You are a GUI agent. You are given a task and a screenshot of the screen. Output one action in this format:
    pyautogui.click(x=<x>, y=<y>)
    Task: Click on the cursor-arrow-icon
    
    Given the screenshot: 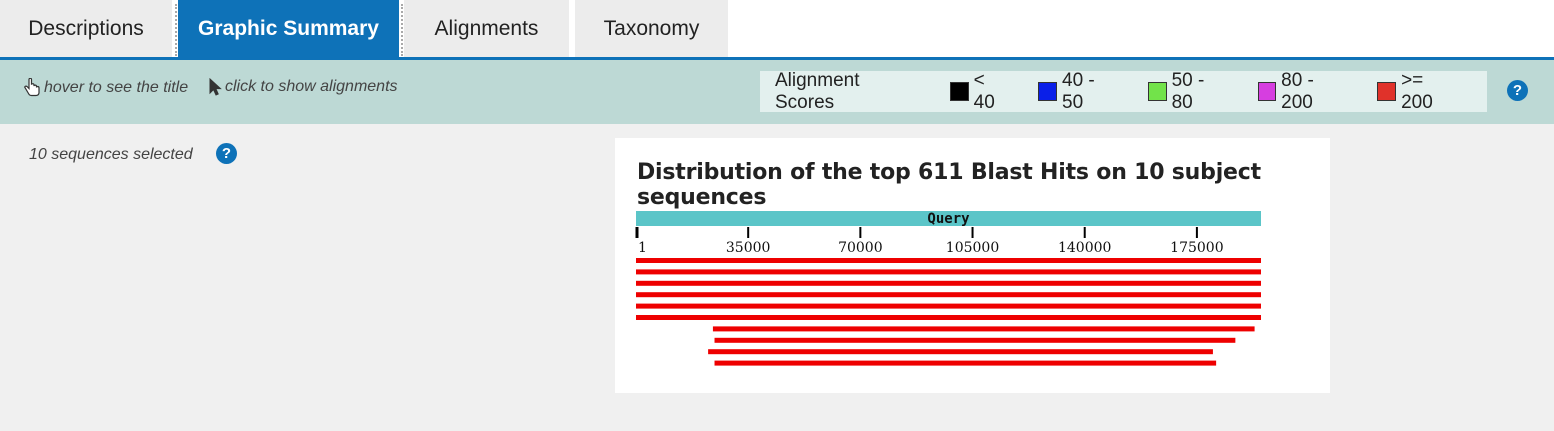 What is the action you would take?
    pyautogui.click(x=215, y=87)
    